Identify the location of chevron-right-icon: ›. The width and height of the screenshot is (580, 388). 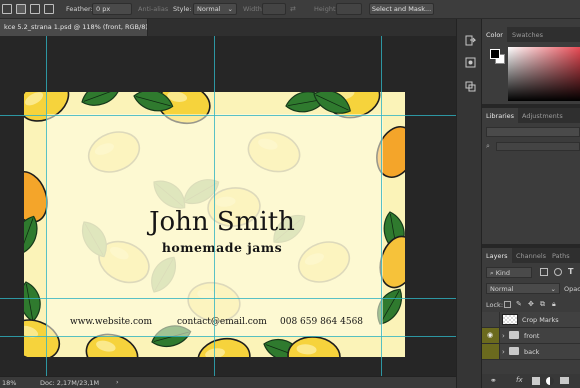
(117, 382).